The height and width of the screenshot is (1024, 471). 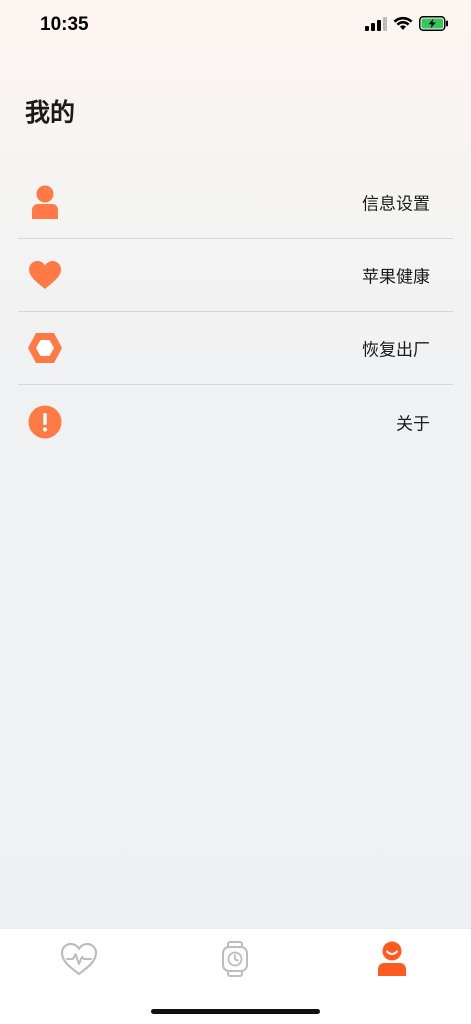 I want to click on tab-health, so click(x=79, y=959).